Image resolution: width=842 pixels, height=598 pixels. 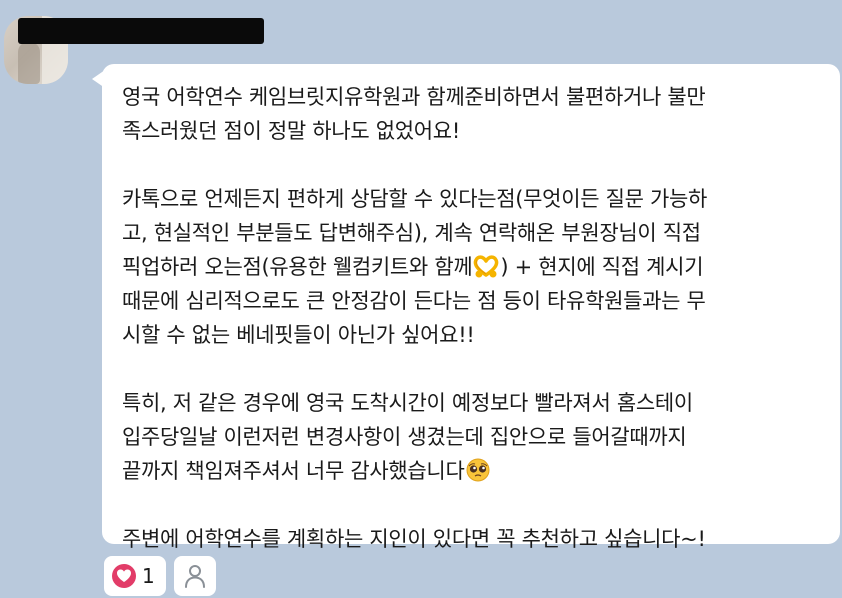 I want to click on reactors-button, so click(x=195, y=576).